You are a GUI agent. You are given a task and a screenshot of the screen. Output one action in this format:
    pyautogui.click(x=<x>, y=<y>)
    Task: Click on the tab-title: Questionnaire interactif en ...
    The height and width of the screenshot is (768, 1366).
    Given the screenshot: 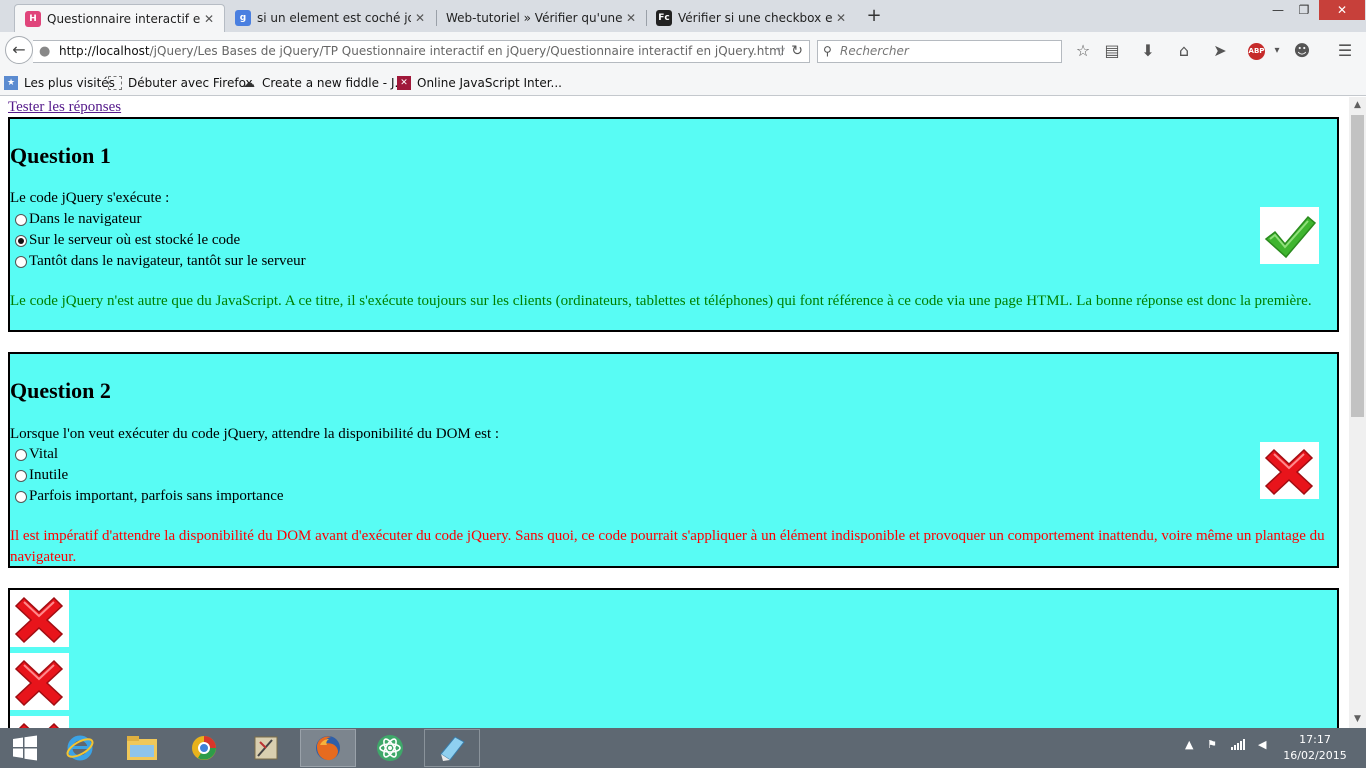 What is the action you would take?
    pyautogui.click(x=123, y=18)
    